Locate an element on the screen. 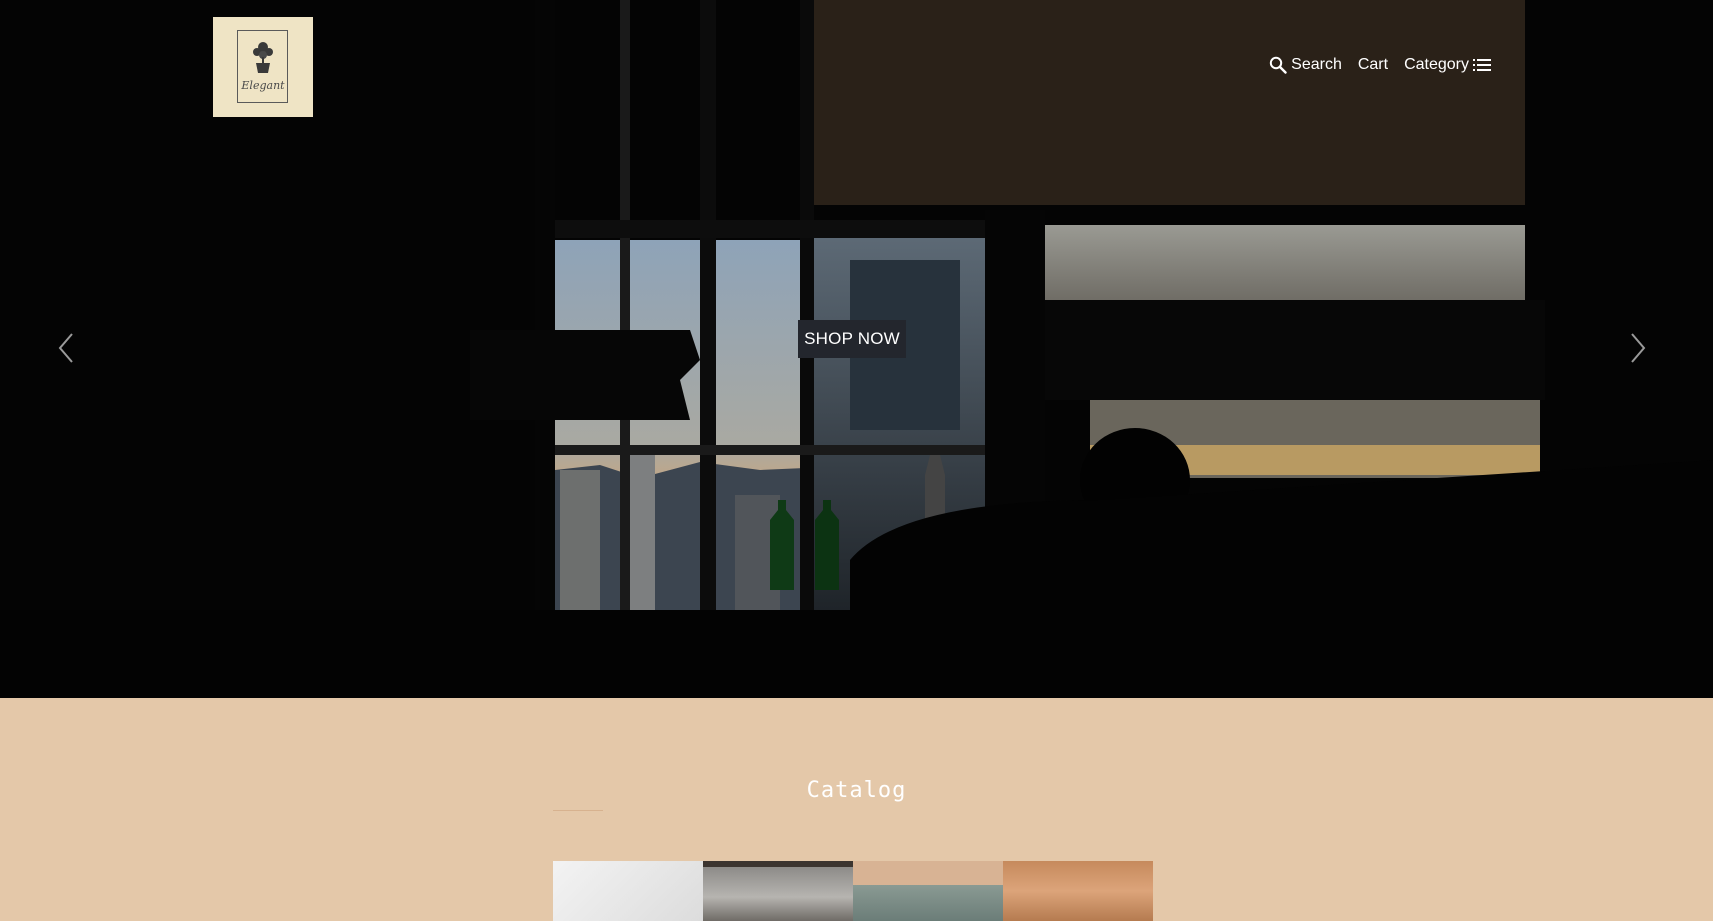 This screenshot has width=1713, height=921. carousel-next-button is located at coordinates (1637, 348).